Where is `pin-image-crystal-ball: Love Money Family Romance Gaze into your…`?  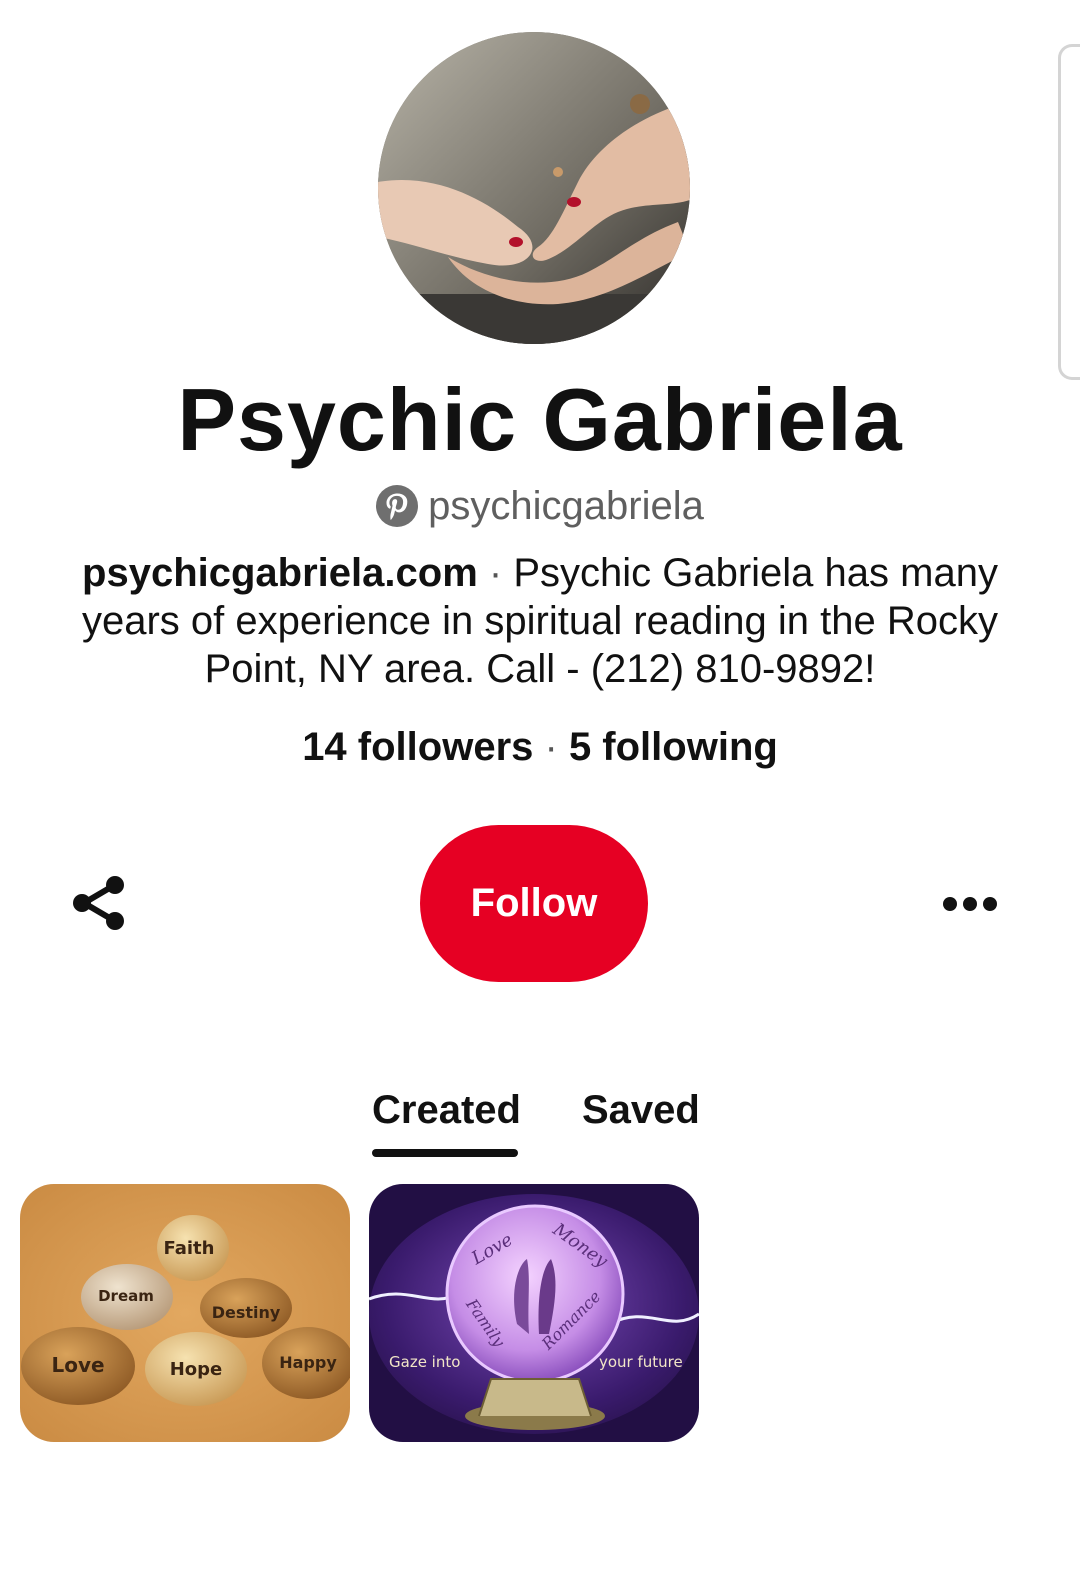
pin-image-crystal-ball: Love Money Family Romance Gaze into your… is located at coordinates (534, 1313).